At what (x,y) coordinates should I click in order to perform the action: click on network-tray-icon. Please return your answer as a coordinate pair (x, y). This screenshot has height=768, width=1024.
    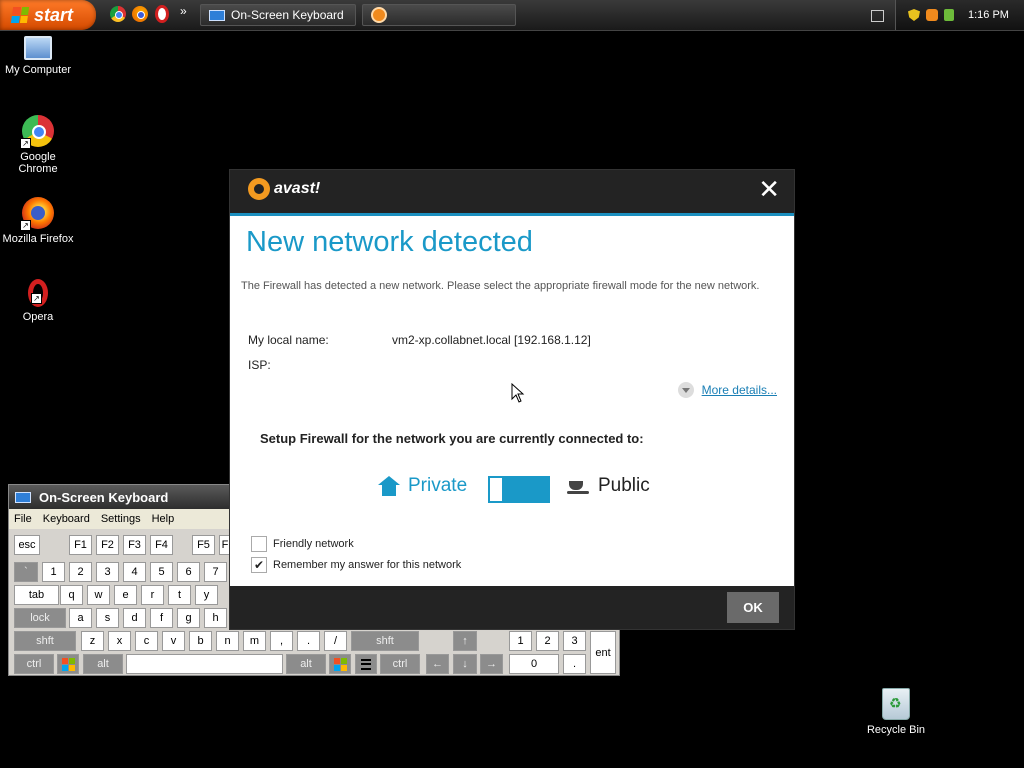
    Looking at the image, I should click on (949, 15).